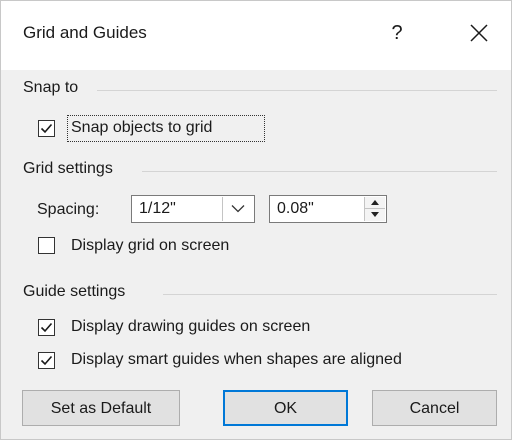 This screenshot has height=440, width=512. I want to click on cancel-button: Cancel, so click(434, 408).